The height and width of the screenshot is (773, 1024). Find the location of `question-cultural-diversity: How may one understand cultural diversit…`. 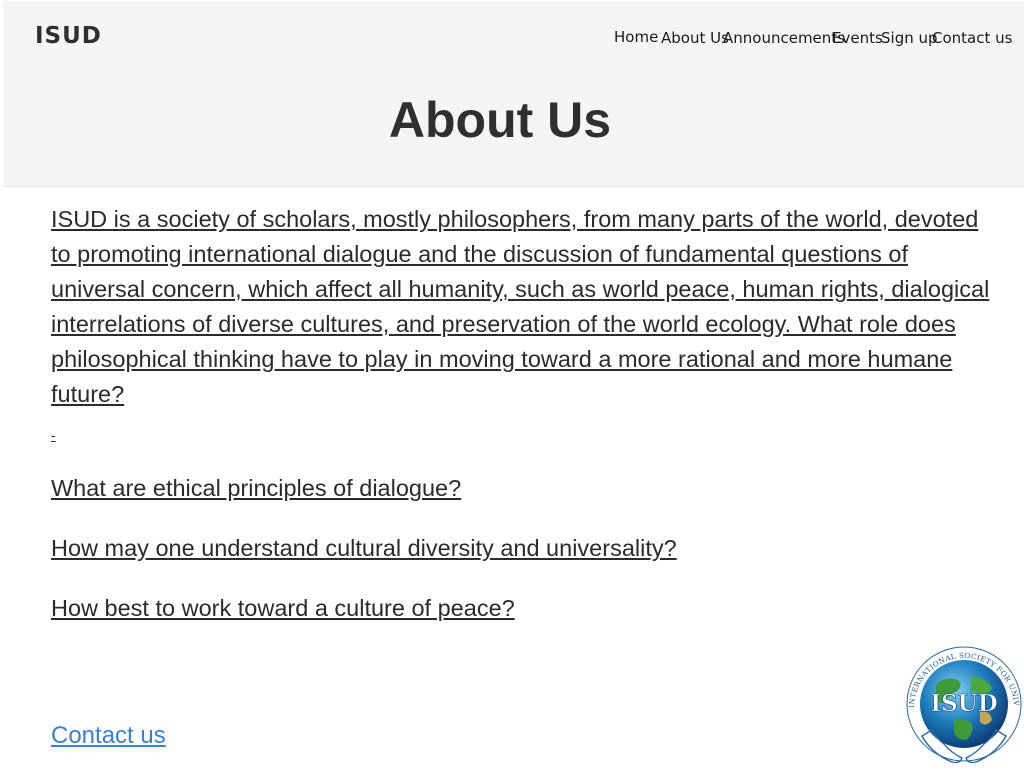

question-cultural-diversity: How may one understand cultural diversit… is located at coordinates (364, 548).